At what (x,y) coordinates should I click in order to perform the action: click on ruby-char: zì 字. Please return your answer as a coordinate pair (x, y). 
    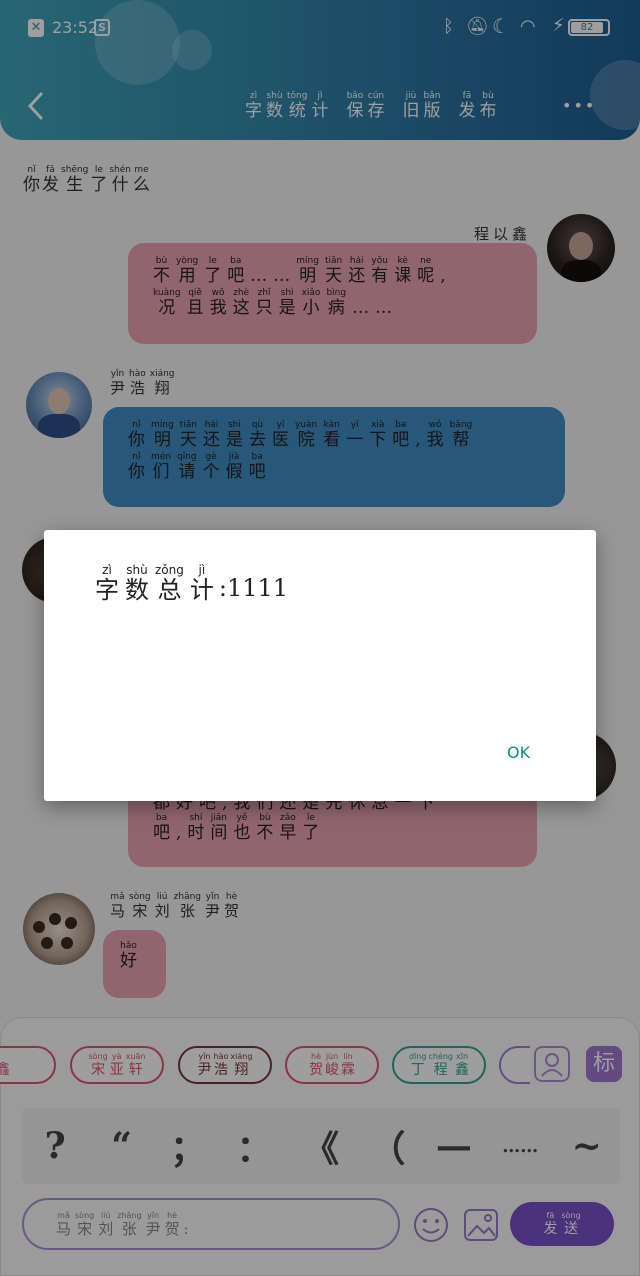
    Looking at the image, I should click on (107, 583).